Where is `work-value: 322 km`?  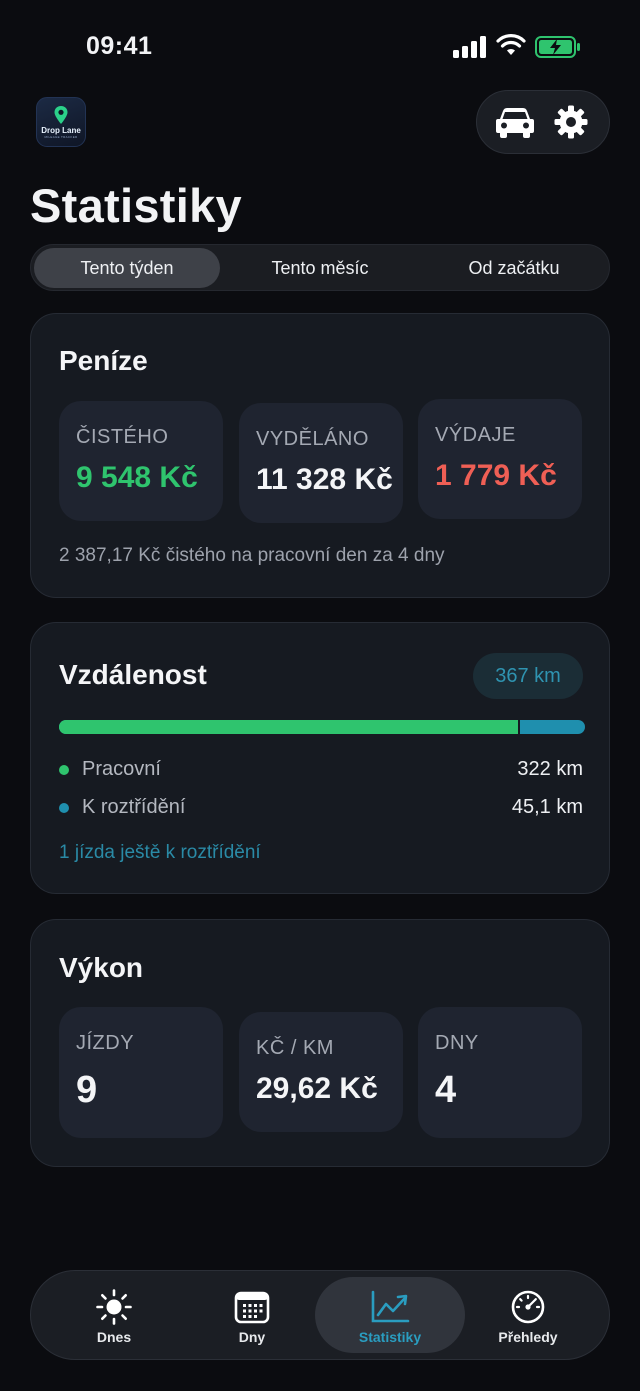 work-value: 322 km is located at coordinates (550, 769).